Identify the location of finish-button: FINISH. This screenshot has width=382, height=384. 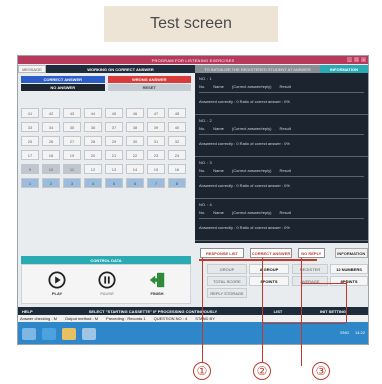
(157, 286).